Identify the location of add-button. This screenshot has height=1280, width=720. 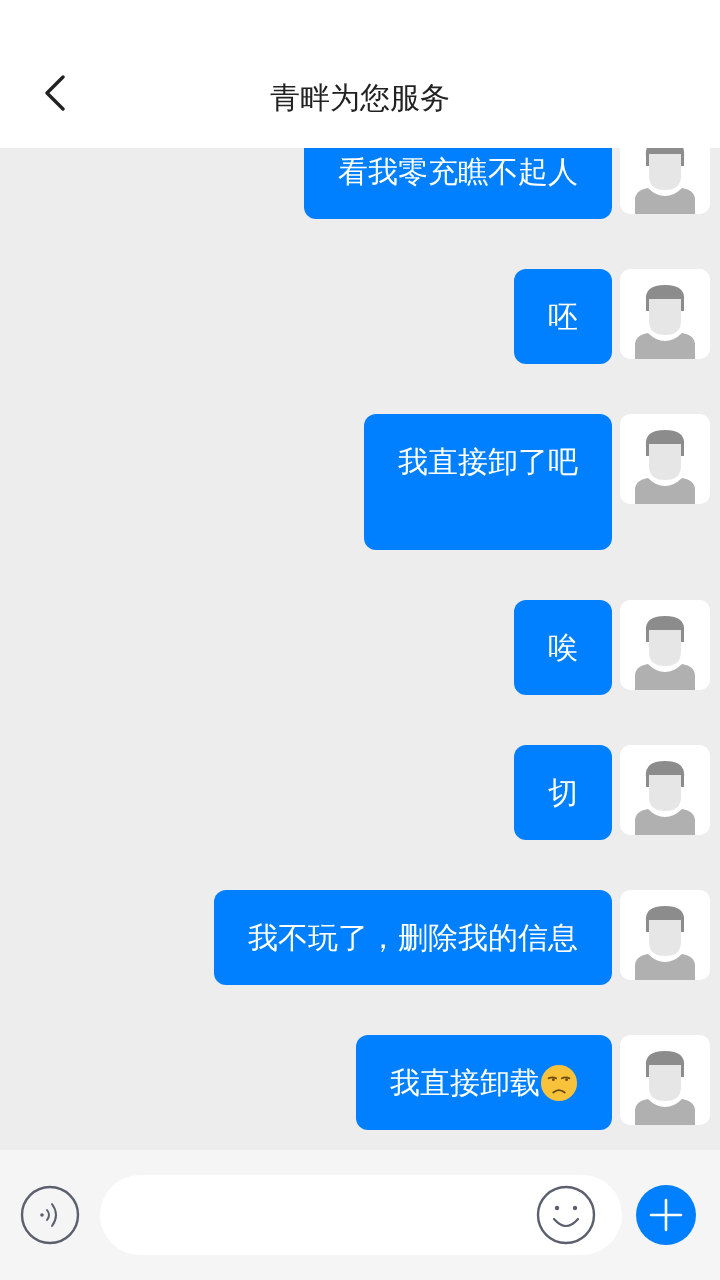
(666, 1215).